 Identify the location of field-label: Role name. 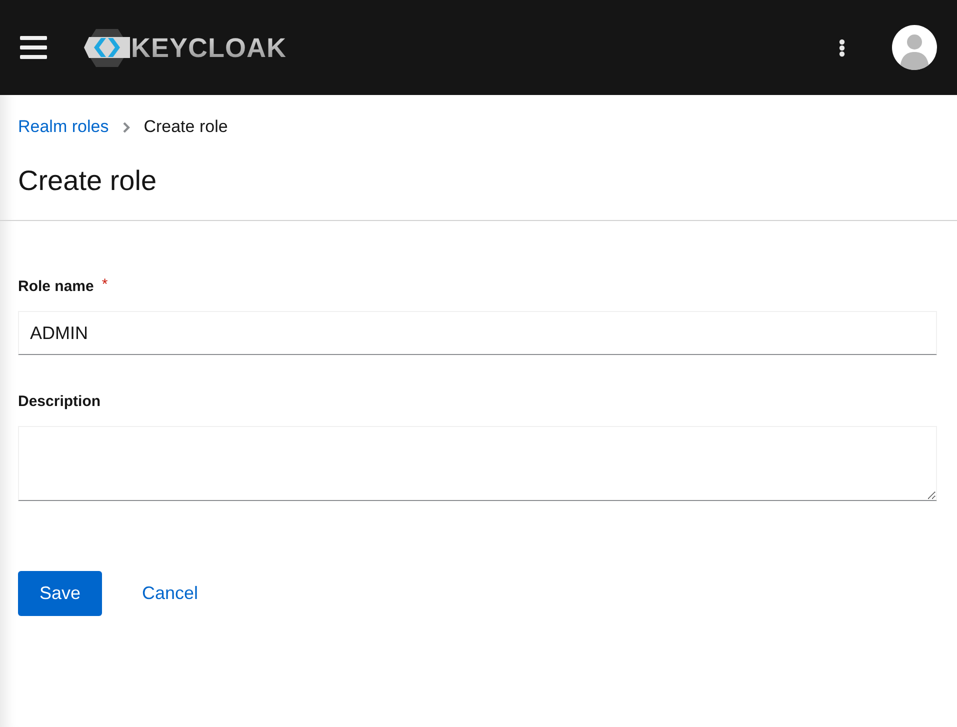
(56, 287).